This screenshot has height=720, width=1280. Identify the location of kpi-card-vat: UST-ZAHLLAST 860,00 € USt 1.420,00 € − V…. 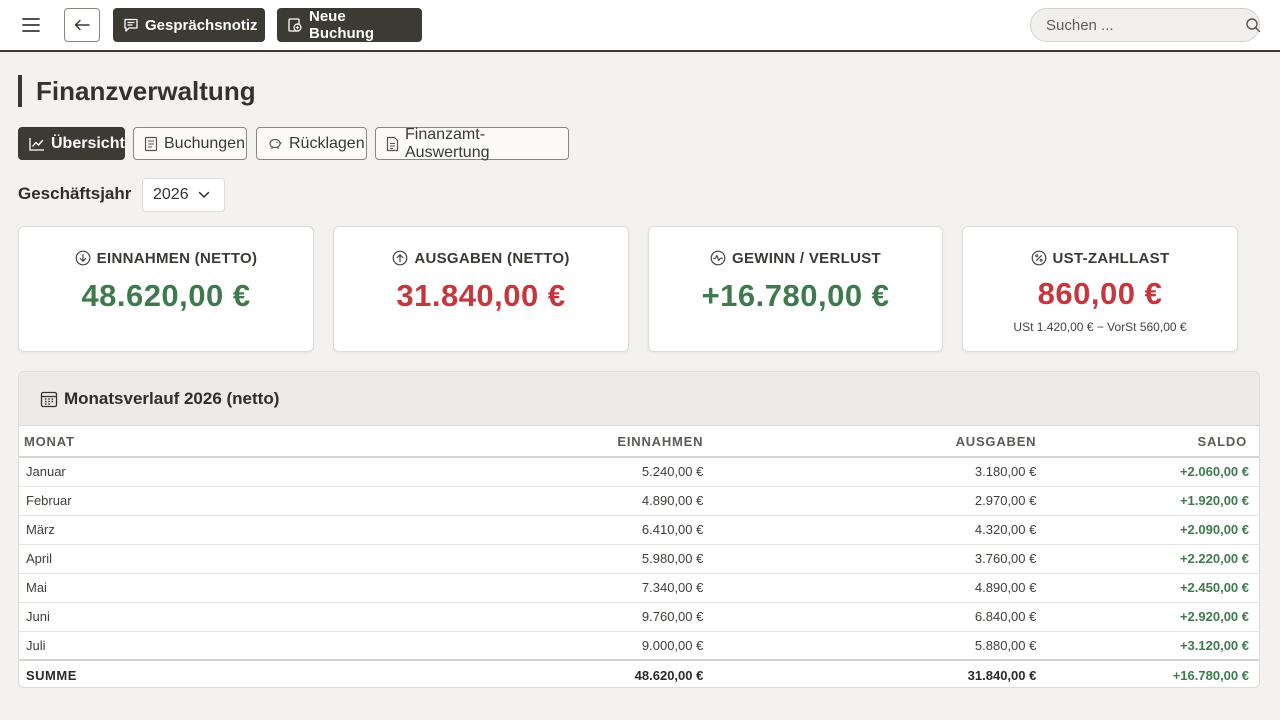
(1100, 289).